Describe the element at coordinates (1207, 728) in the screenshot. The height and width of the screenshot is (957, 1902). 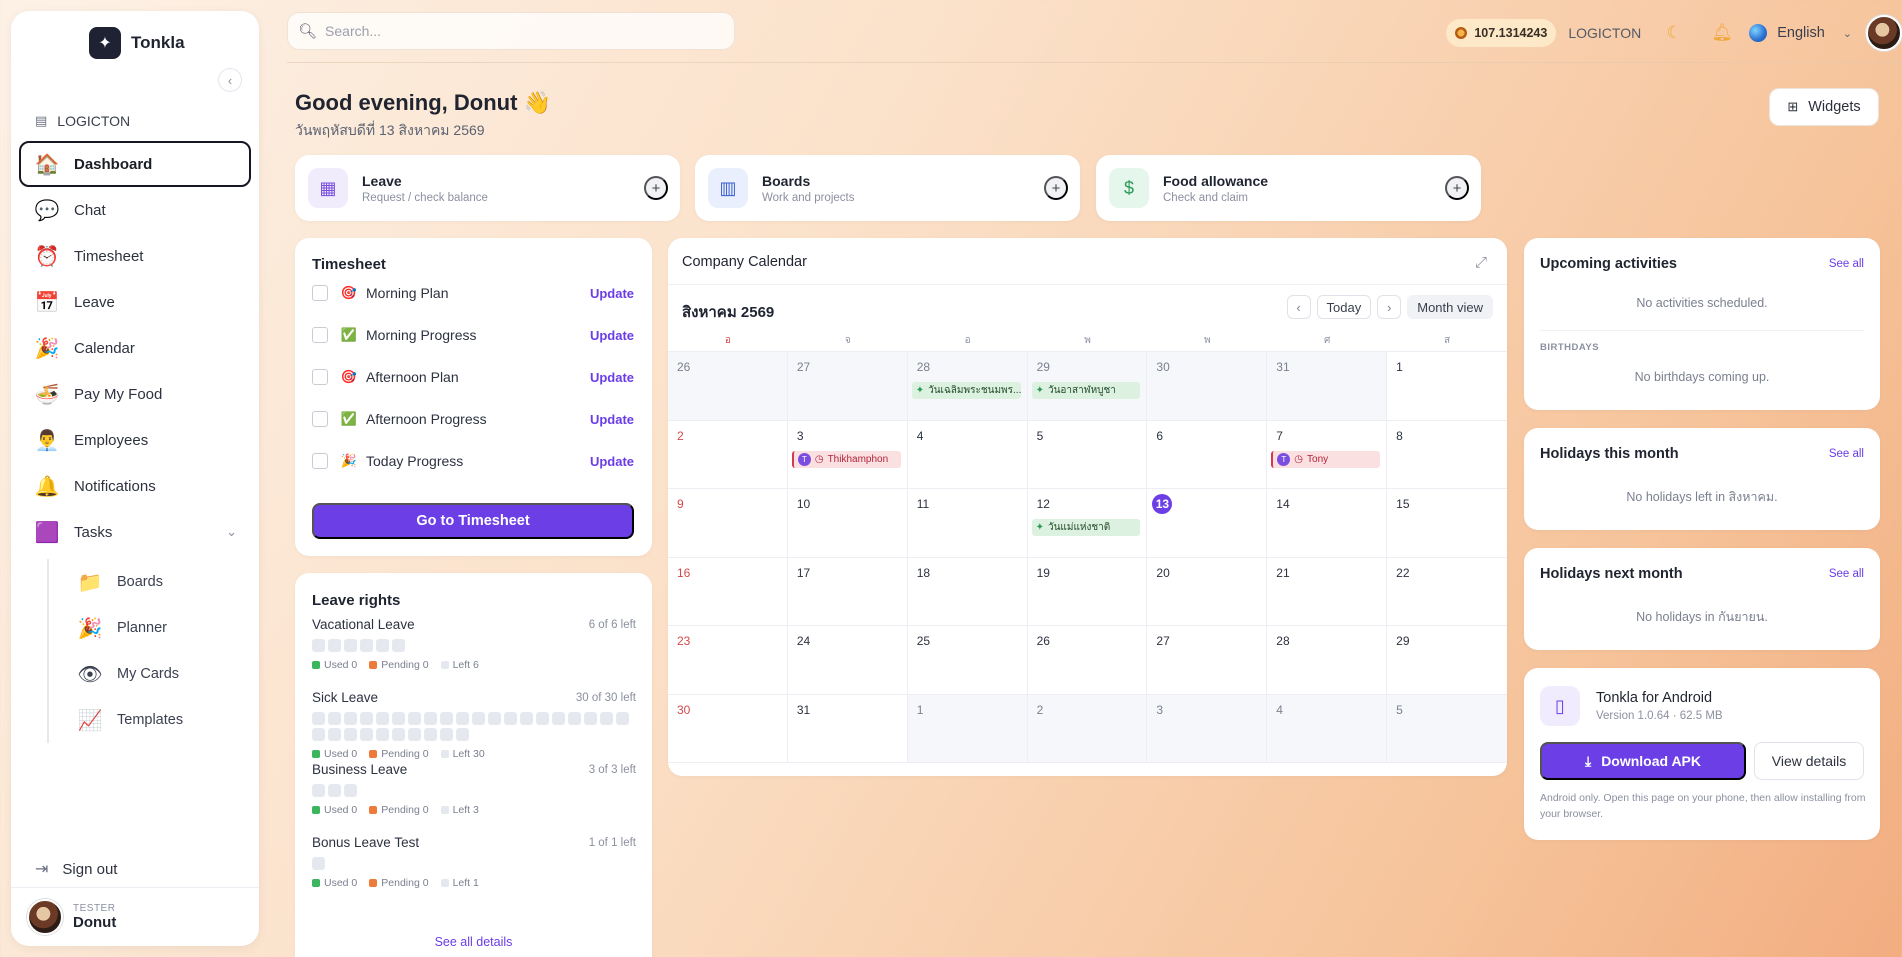
I see `calendar-day: 3` at that location.